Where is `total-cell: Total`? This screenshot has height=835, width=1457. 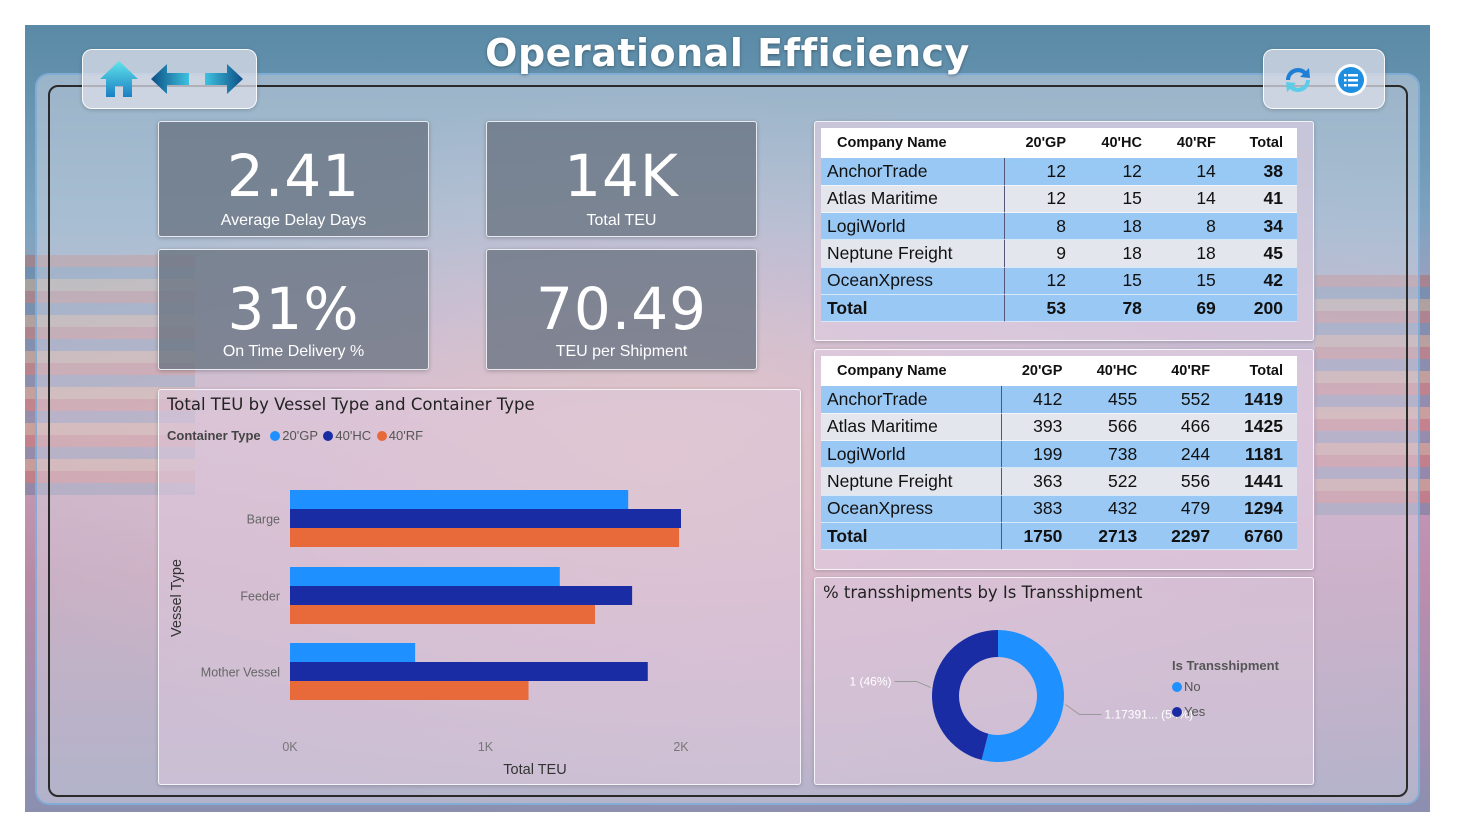 total-cell: Total is located at coordinates (912, 536).